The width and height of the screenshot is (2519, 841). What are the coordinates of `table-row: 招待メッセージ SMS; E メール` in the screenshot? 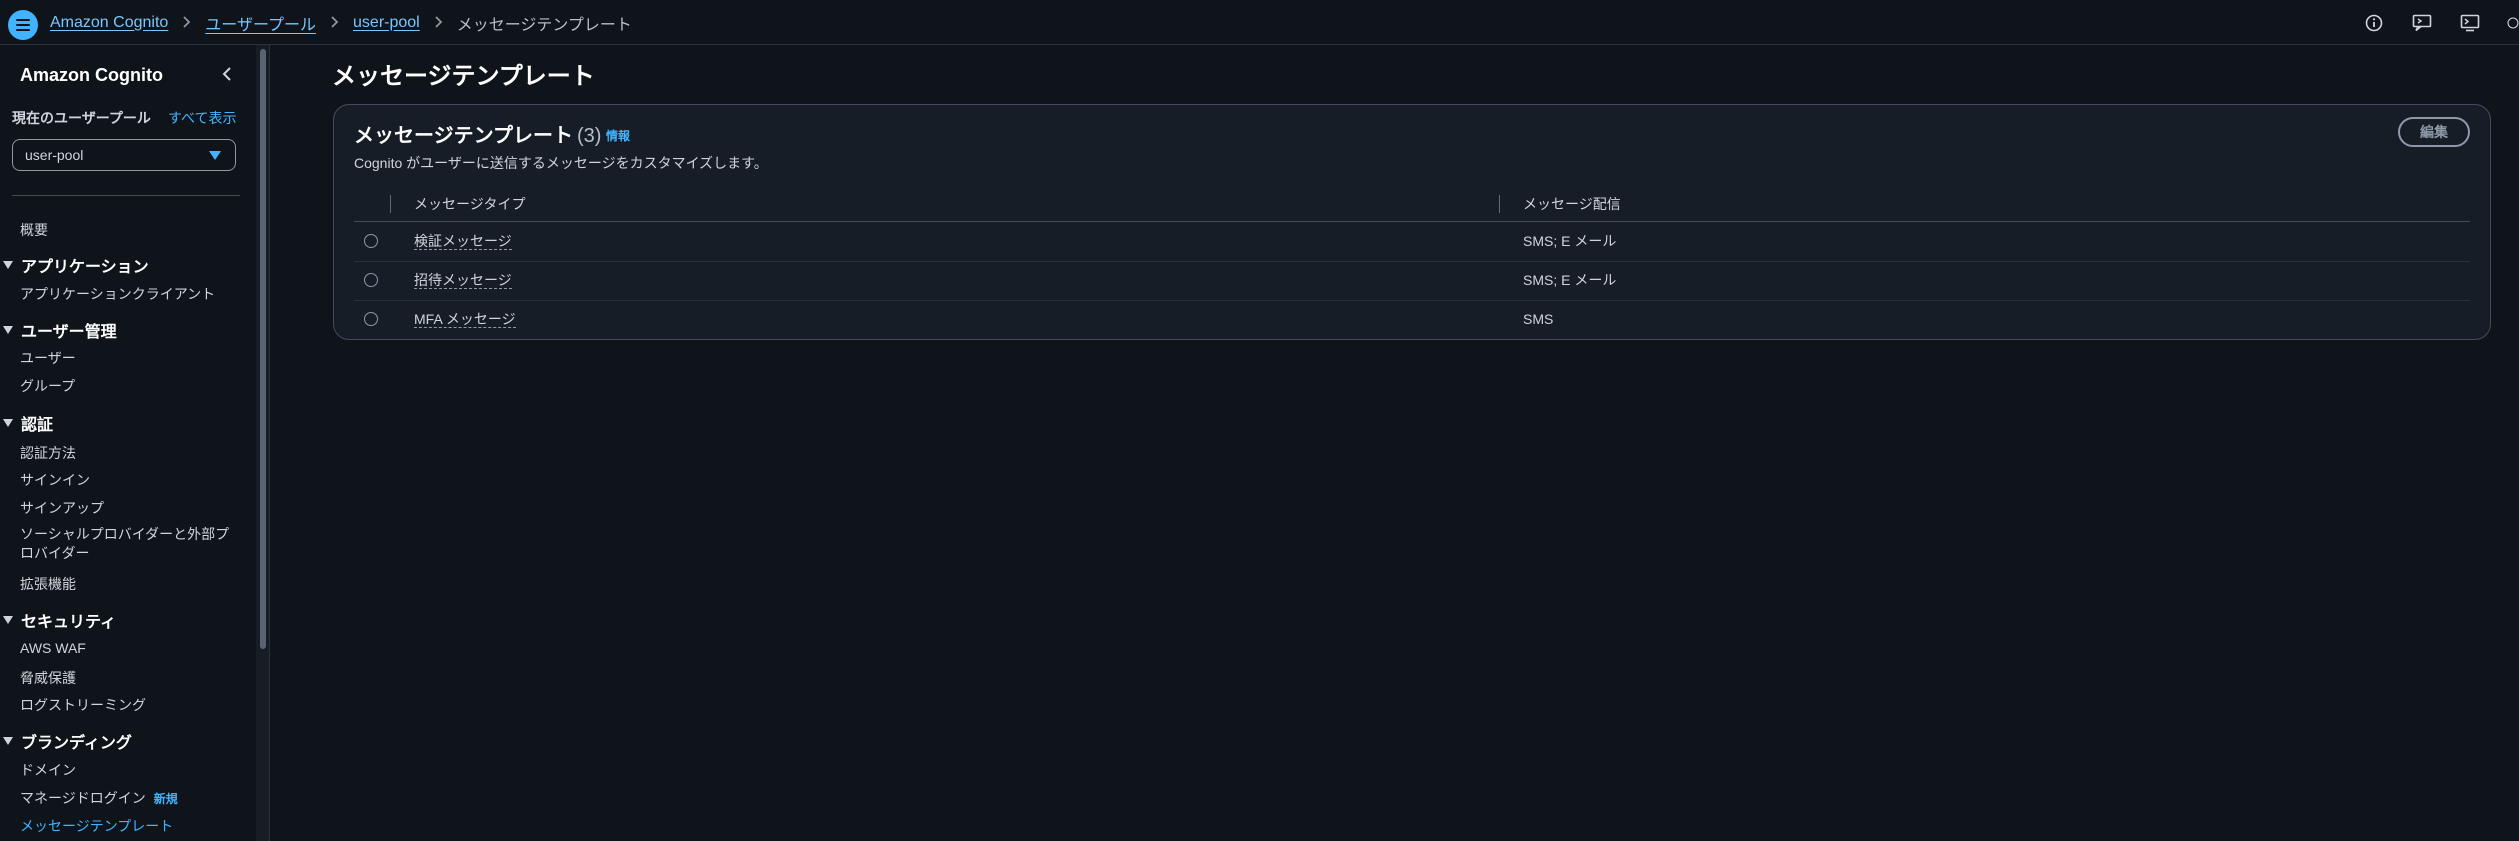 It's located at (1412, 281).